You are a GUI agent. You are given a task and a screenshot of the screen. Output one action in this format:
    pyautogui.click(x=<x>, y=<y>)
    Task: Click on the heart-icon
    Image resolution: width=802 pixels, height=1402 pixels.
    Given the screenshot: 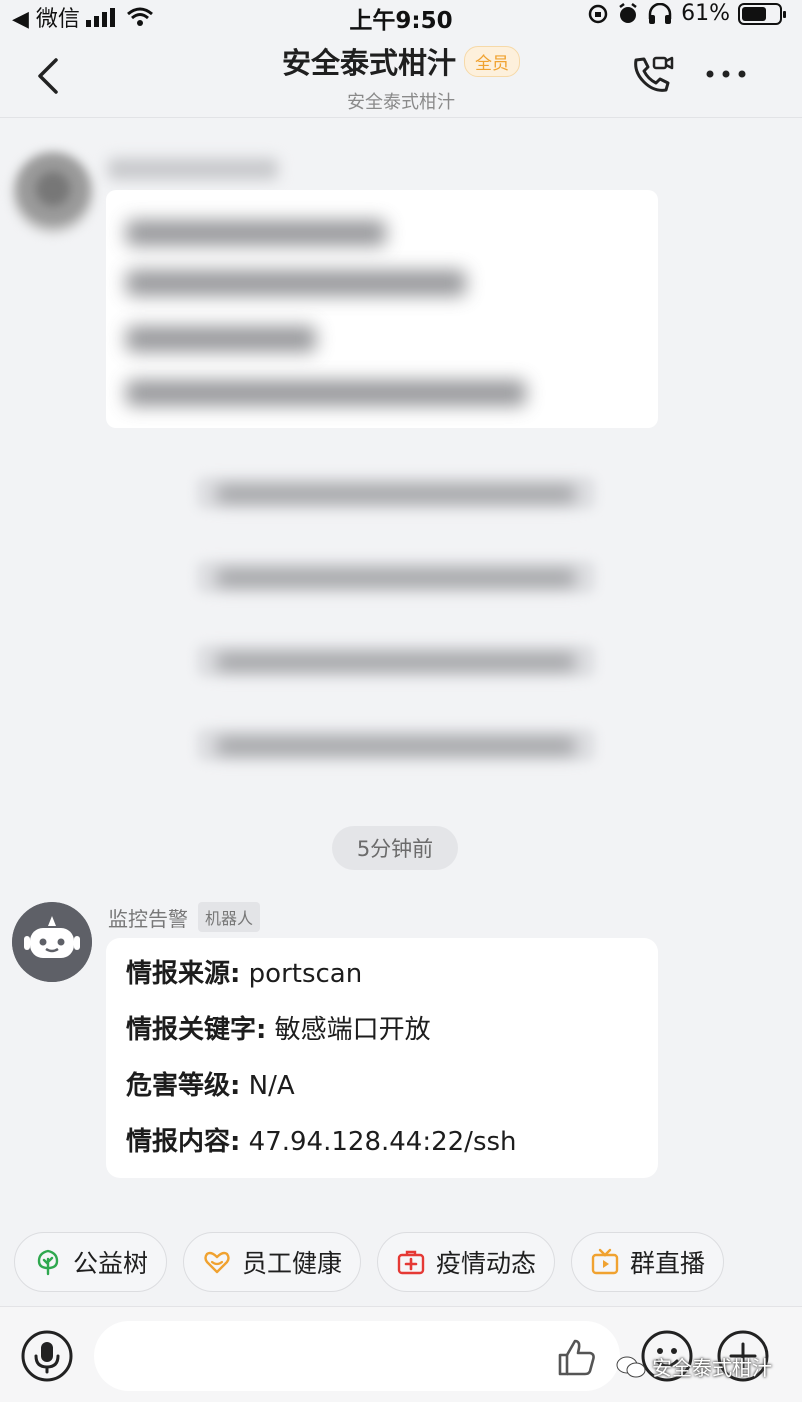 What is the action you would take?
    pyautogui.click(x=217, y=1262)
    